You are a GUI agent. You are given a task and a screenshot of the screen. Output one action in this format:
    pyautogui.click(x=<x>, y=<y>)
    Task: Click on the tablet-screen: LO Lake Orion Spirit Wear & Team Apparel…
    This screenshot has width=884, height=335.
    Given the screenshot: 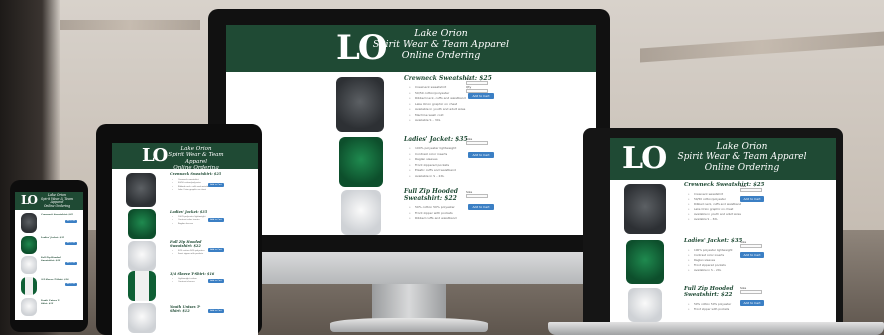 What is the action you would take?
    pyautogui.click(x=185, y=239)
    